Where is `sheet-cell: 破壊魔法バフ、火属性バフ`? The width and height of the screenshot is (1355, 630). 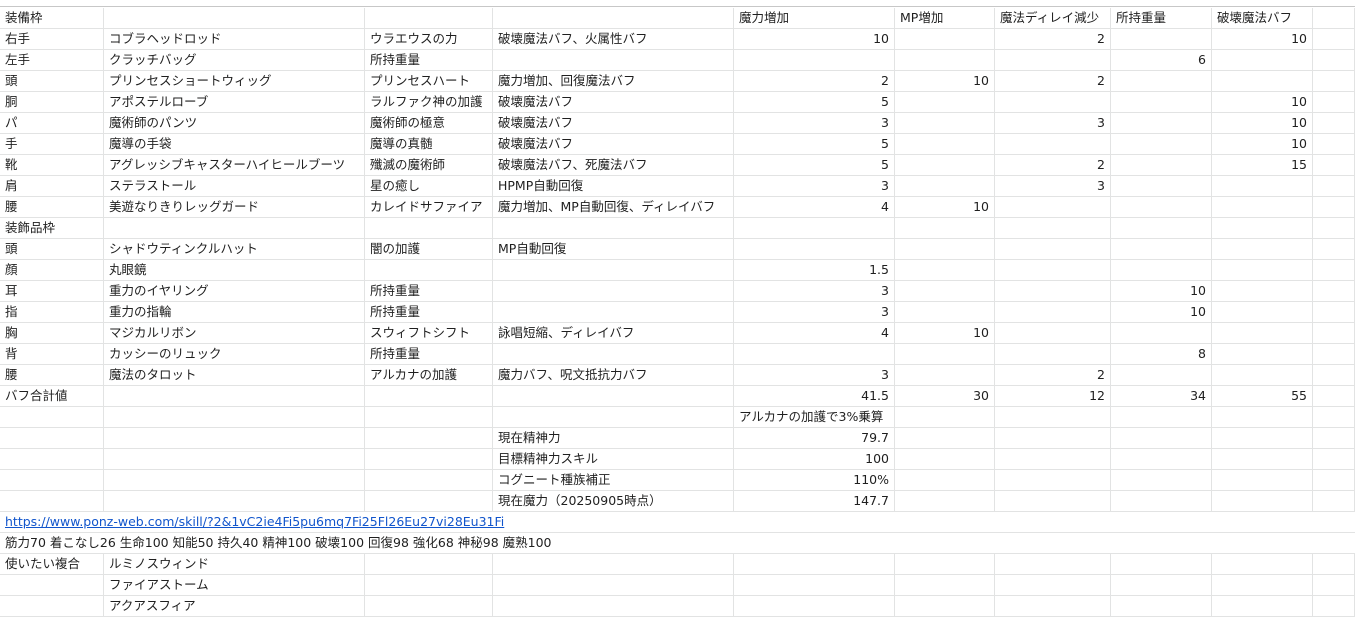 sheet-cell: 破壊魔法バフ、火属性バフ is located at coordinates (613, 39).